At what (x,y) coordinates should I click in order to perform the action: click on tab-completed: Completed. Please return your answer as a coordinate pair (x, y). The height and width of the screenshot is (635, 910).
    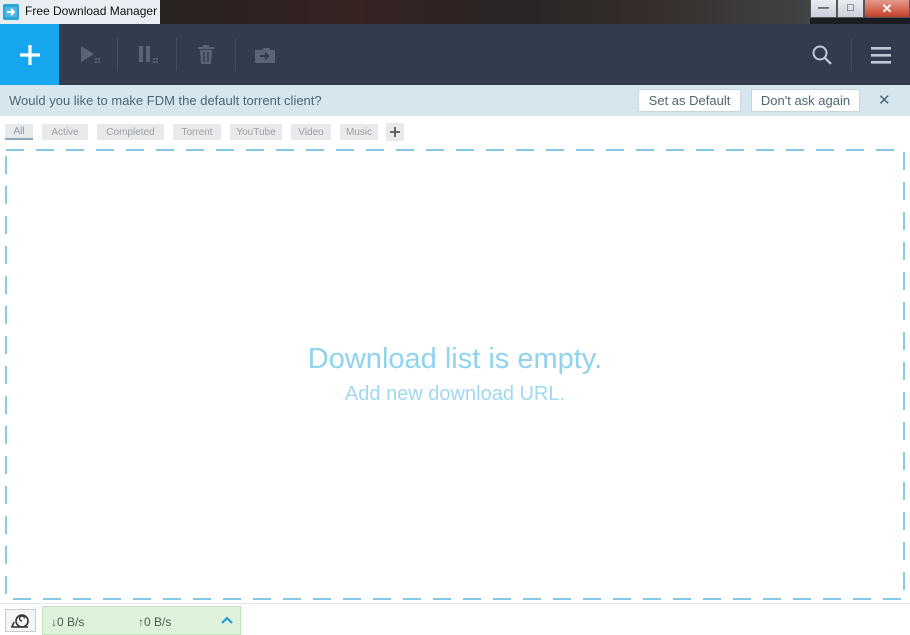
    Looking at the image, I should click on (130, 132).